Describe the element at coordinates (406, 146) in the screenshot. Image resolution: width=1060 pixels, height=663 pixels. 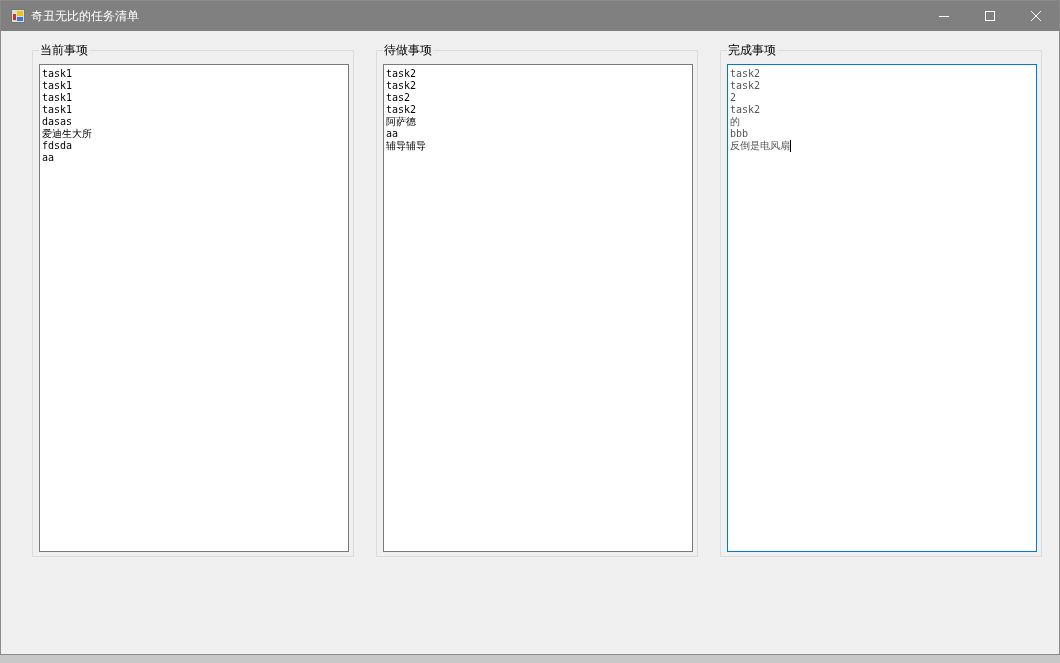
I see `text-line: 辅导辅导` at that location.